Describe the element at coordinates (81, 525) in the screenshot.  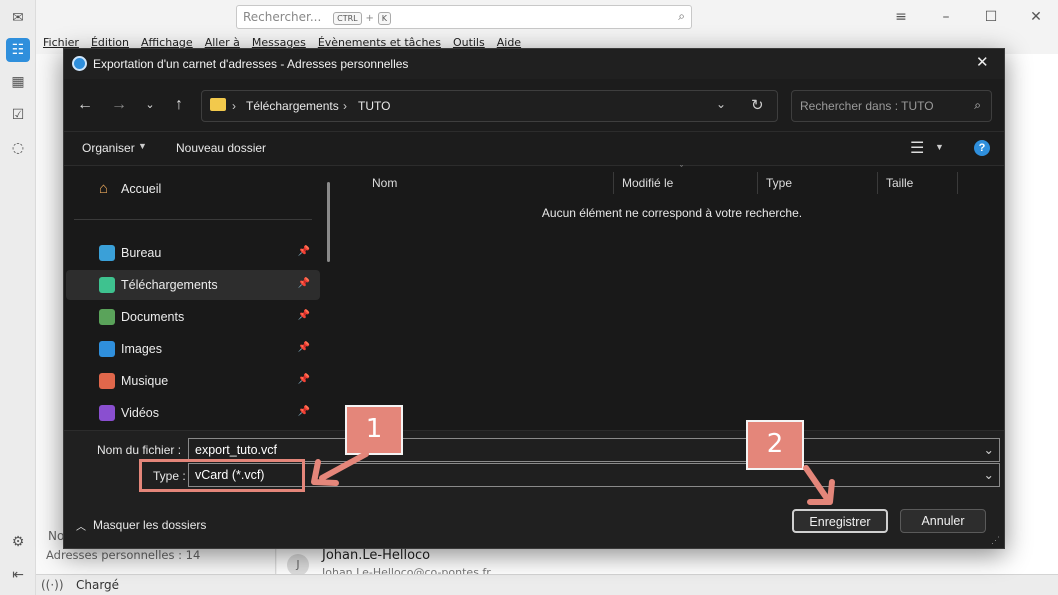
I see `chevron-up-icon: ︿` at that location.